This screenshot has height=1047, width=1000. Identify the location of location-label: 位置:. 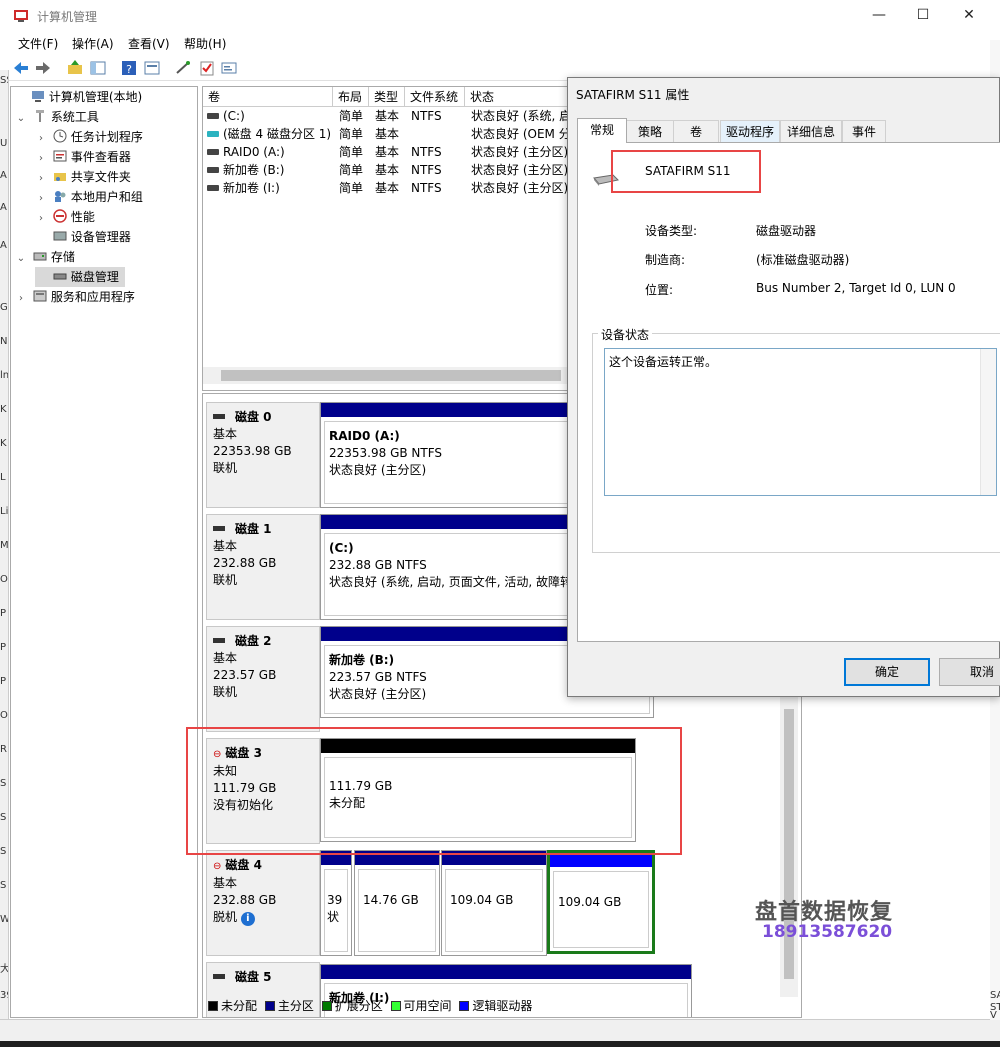
(659, 290).